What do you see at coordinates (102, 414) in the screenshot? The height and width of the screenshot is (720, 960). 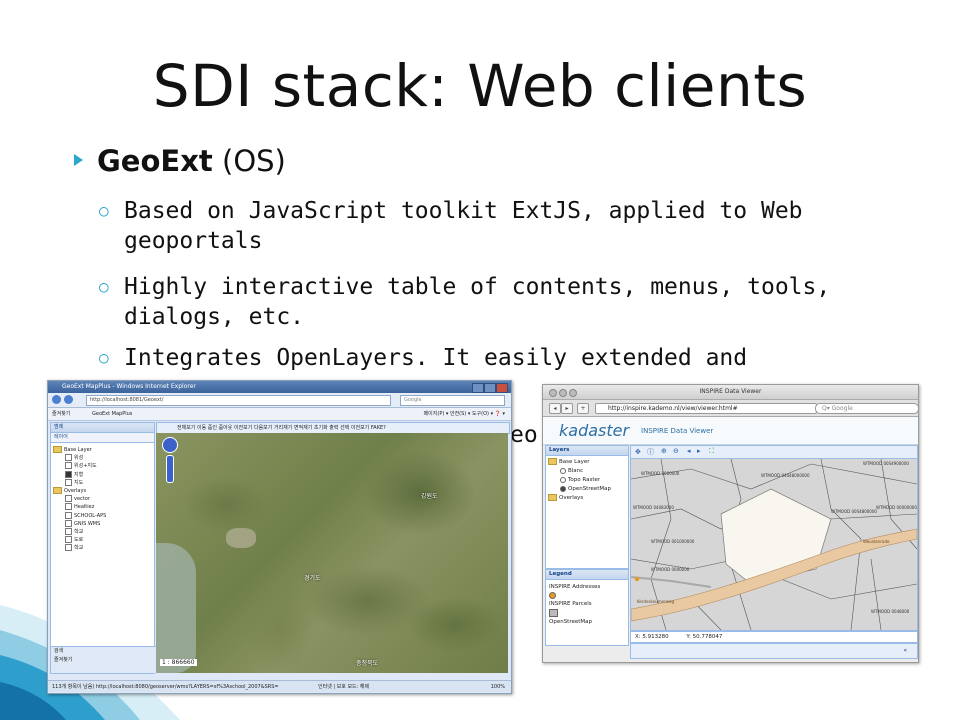 I see `browser-tab: GeoExt MapPlus` at bounding box center [102, 414].